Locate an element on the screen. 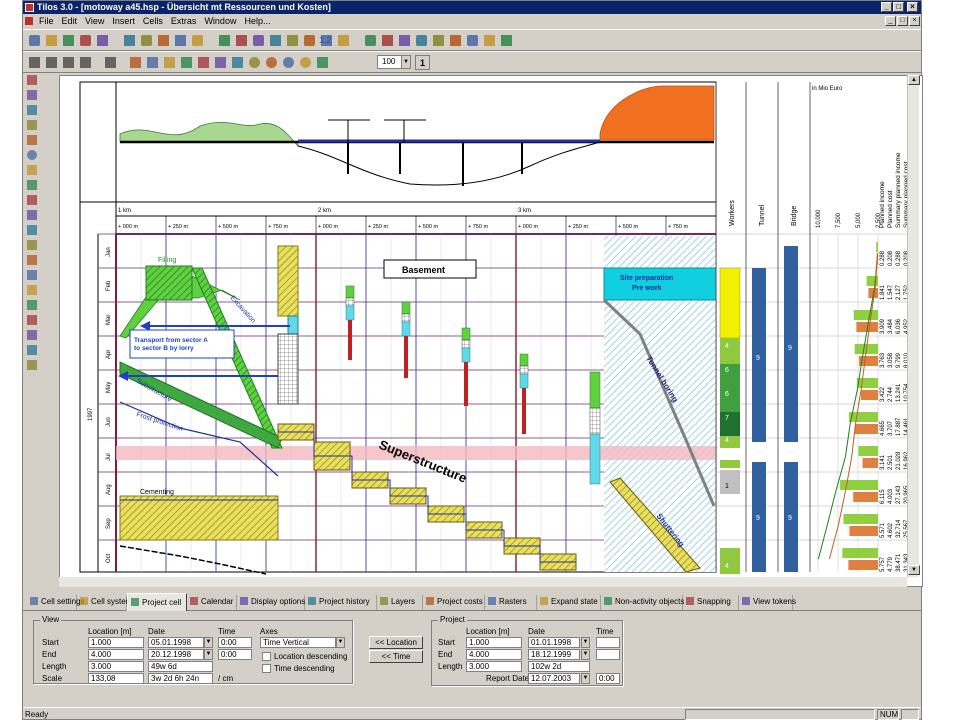  unlink-icon is located at coordinates (275, 40).